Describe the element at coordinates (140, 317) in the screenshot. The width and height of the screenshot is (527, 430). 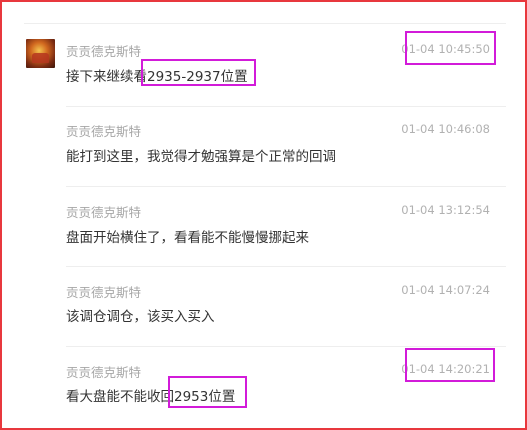
I see `message-text: 该调仓调仓，该买入买入` at that location.